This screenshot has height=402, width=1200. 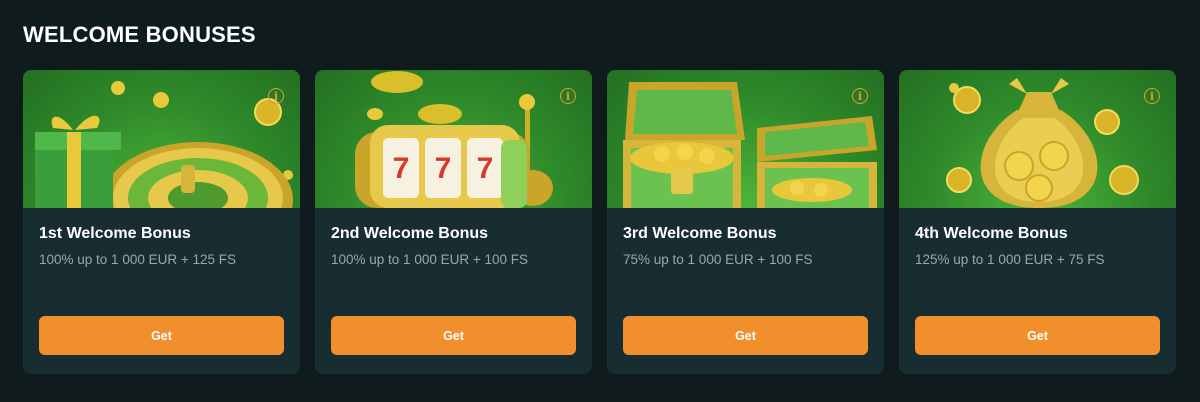 I want to click on bonus-card-title: 2nd Welcome Bonus, so click(x=410, y=233).